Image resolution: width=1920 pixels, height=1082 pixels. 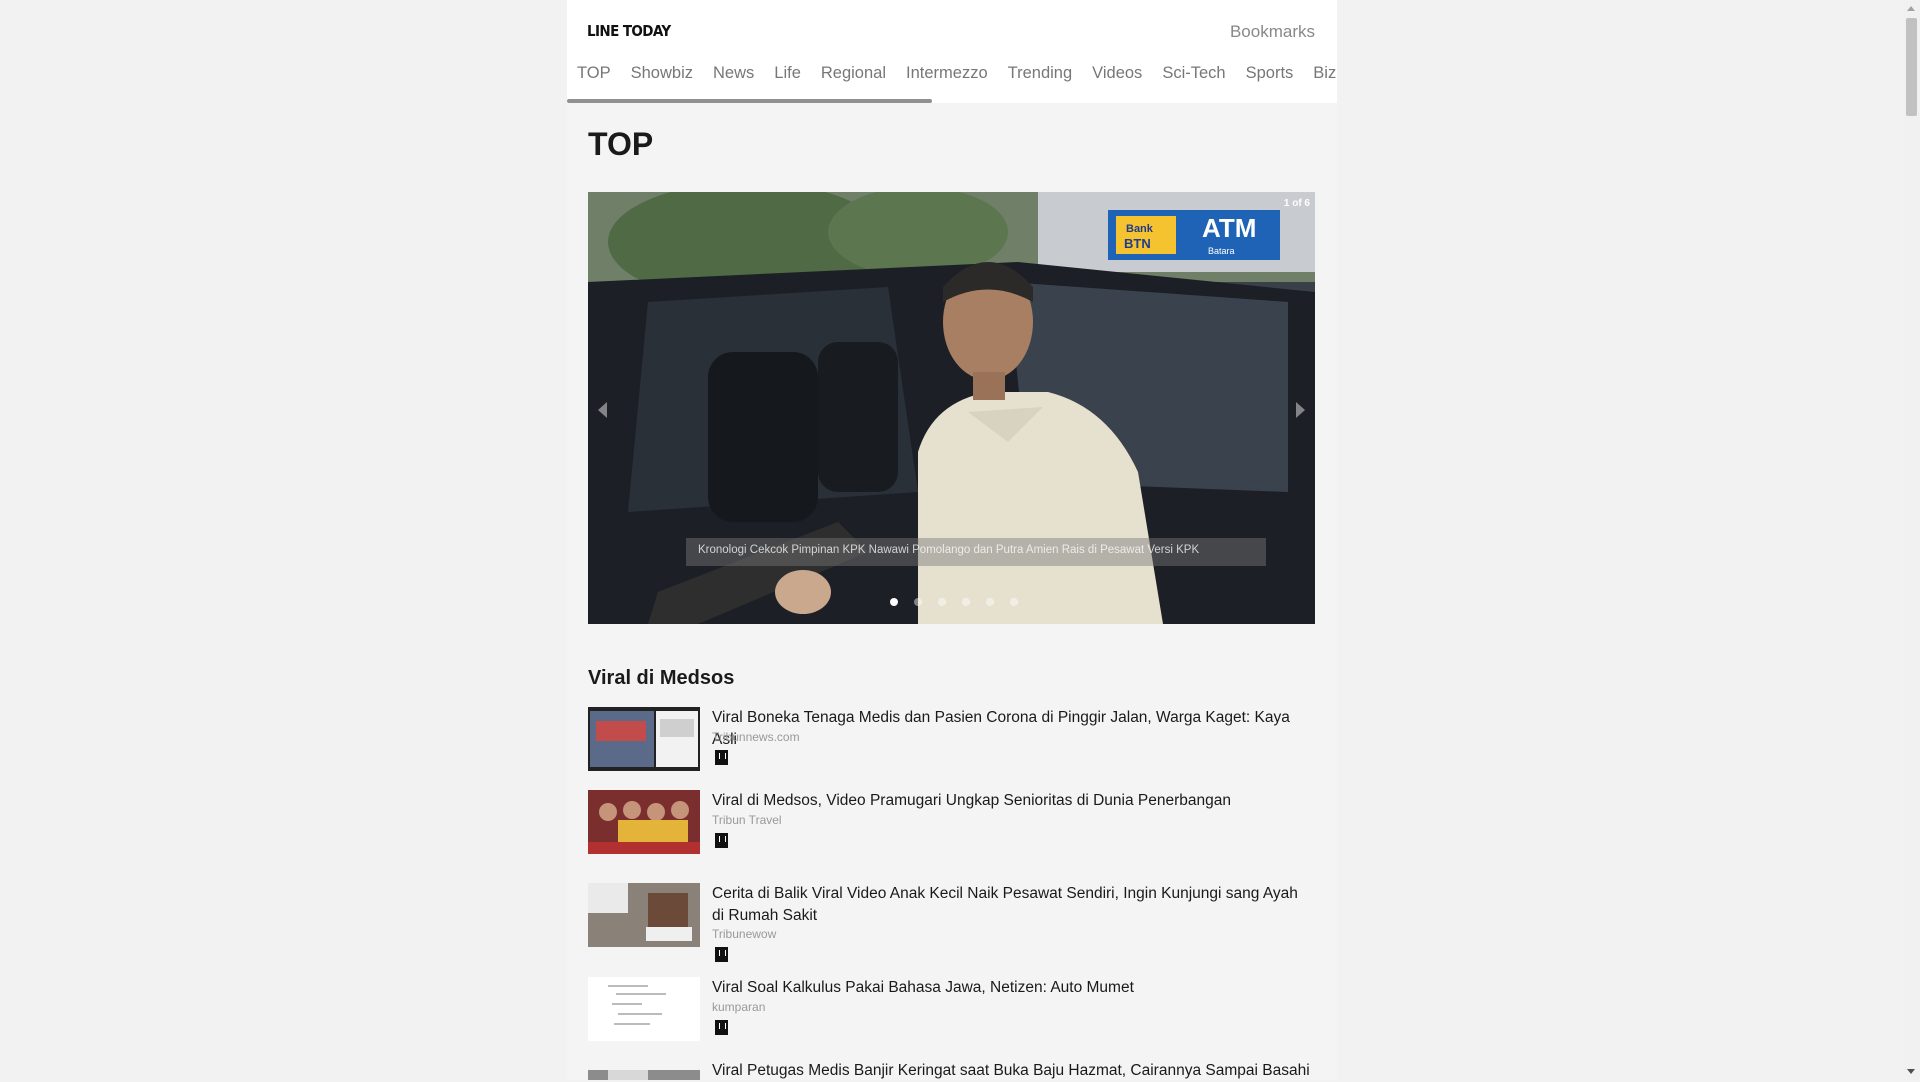 What do you see at coordinates (629, 31) in the screenshot?
I see `line-today-logo: LINE TODAY` at bounding box center [629, 31].